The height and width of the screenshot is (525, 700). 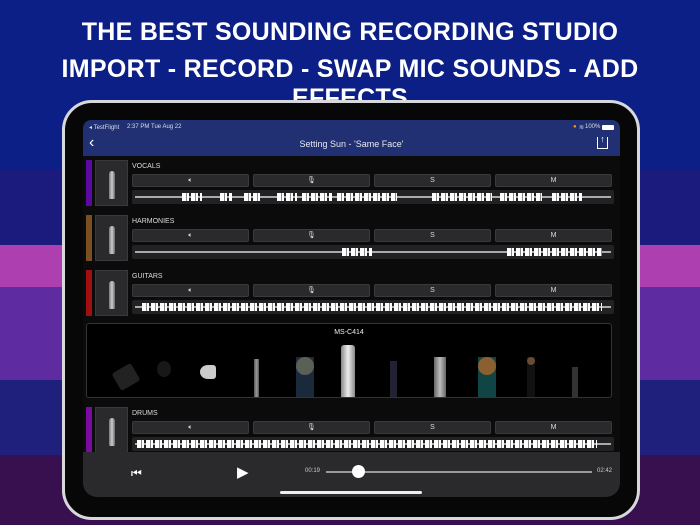 I want to click on share-icon: ↑, so click(x=602, y=142).